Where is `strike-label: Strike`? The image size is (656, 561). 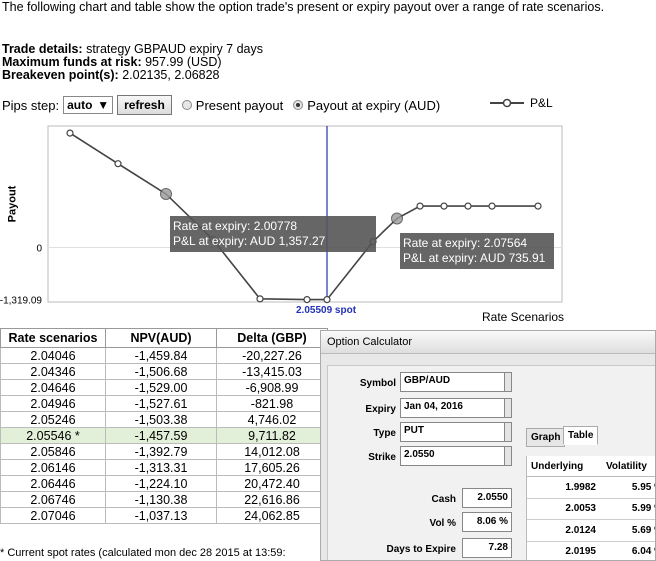 strike-label: Strike is located at coordinates (382, 457).